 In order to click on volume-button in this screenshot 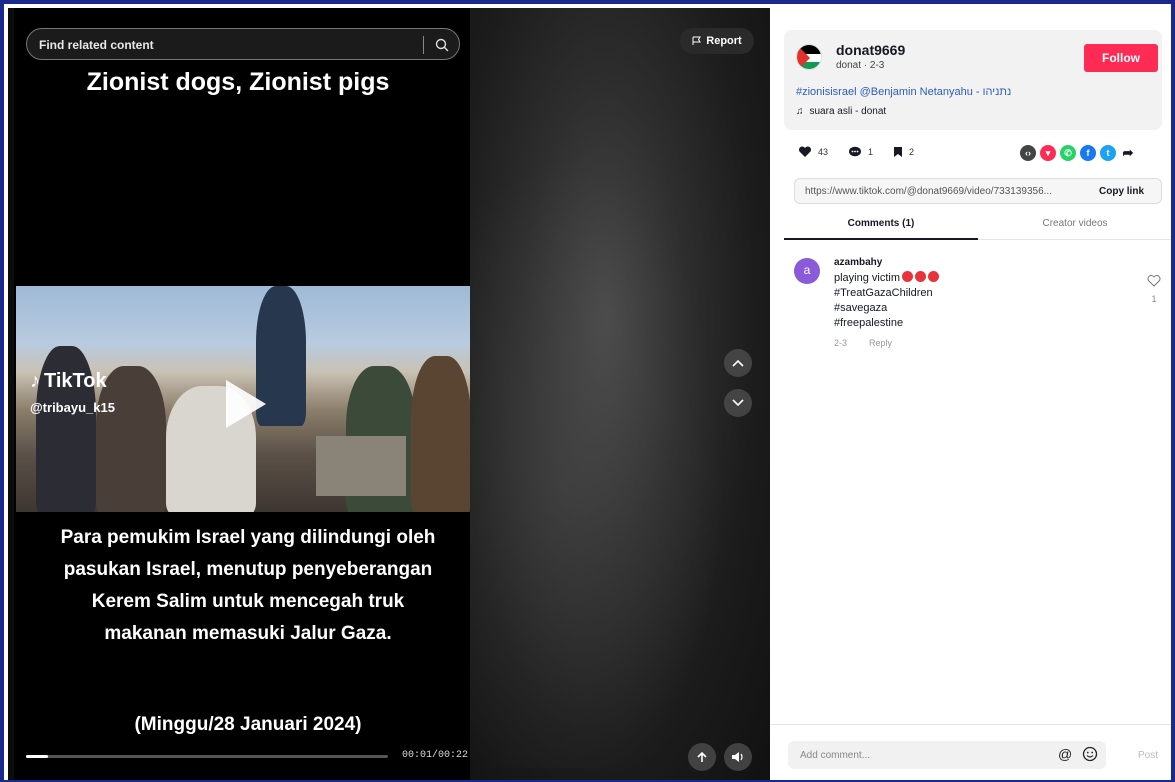, I will do `click(738, 757)`.